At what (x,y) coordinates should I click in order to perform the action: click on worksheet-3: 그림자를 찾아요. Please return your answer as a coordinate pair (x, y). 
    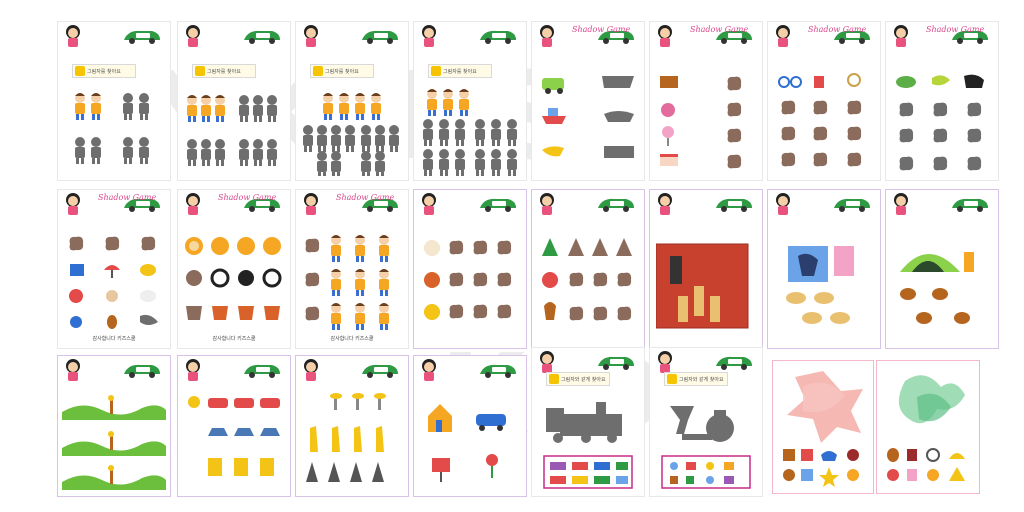
    Looking at the image, I should click on (352, 101).